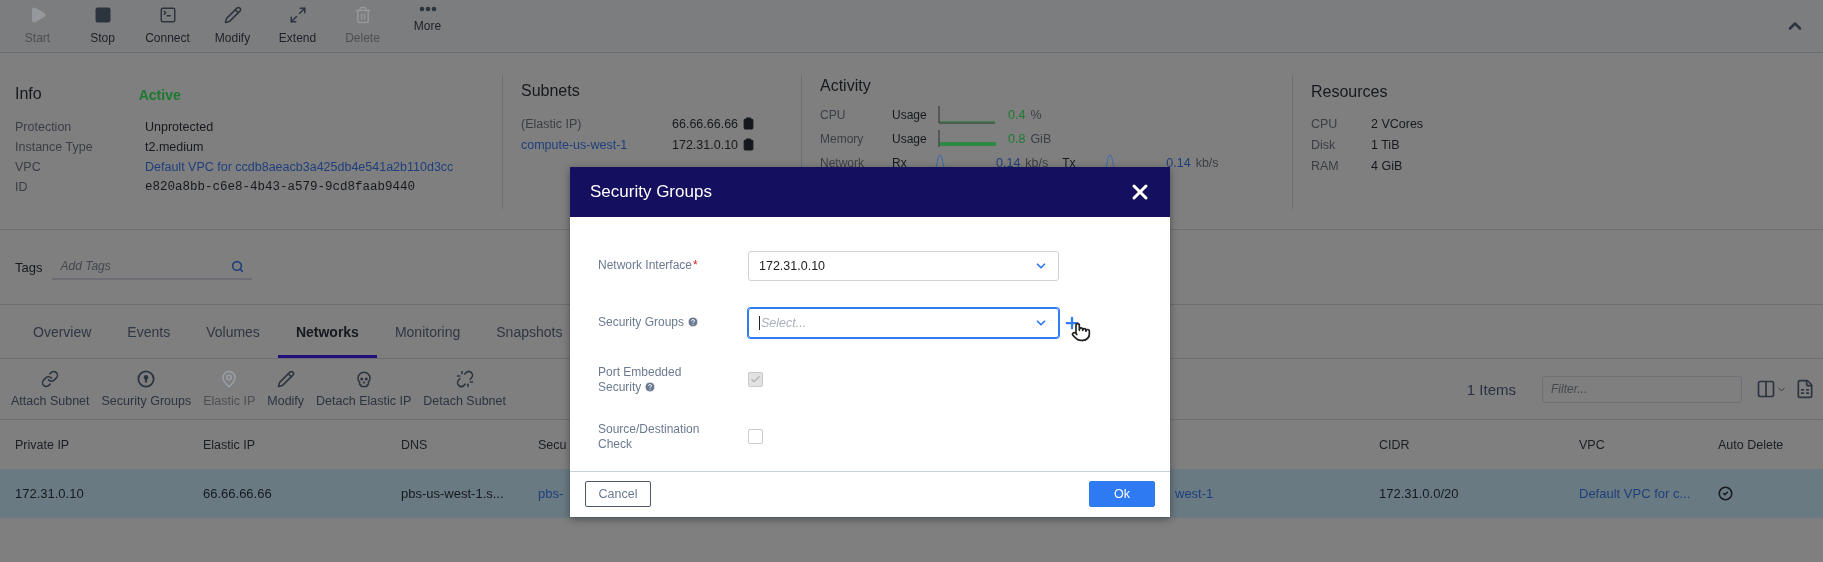 The image size is (1823, 562). What do you see at coordinates (1394, 444) in the screenshot?
I see `column-header: CIDR` at bounding box center [1394, 444].